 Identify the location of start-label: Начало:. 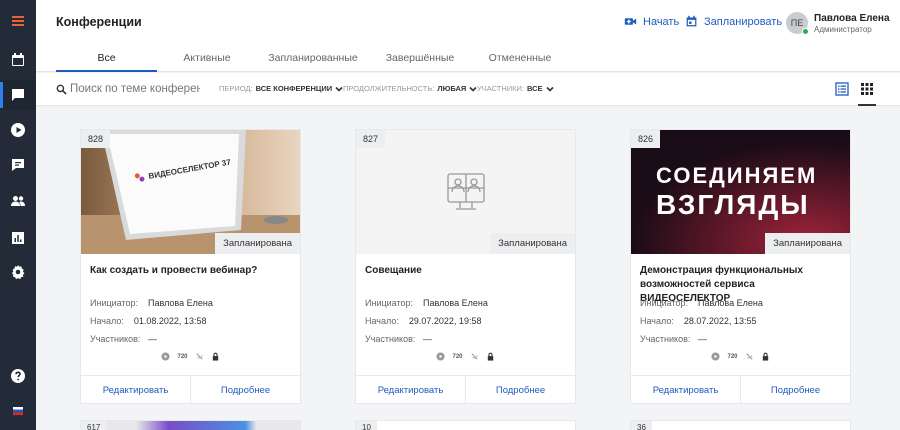
(657, 321).